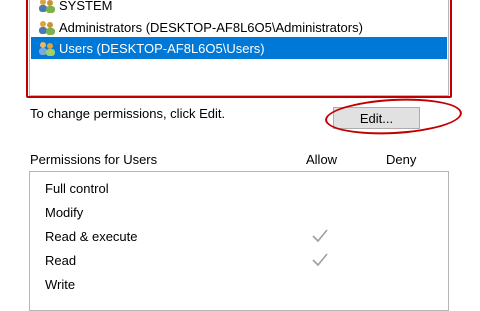 This screenshot has width=480, height=311. Describe the element at coordinates (128, 113) in the screenshot. I see `edit-hint-text: To change permissions, click Edit.` at that location.